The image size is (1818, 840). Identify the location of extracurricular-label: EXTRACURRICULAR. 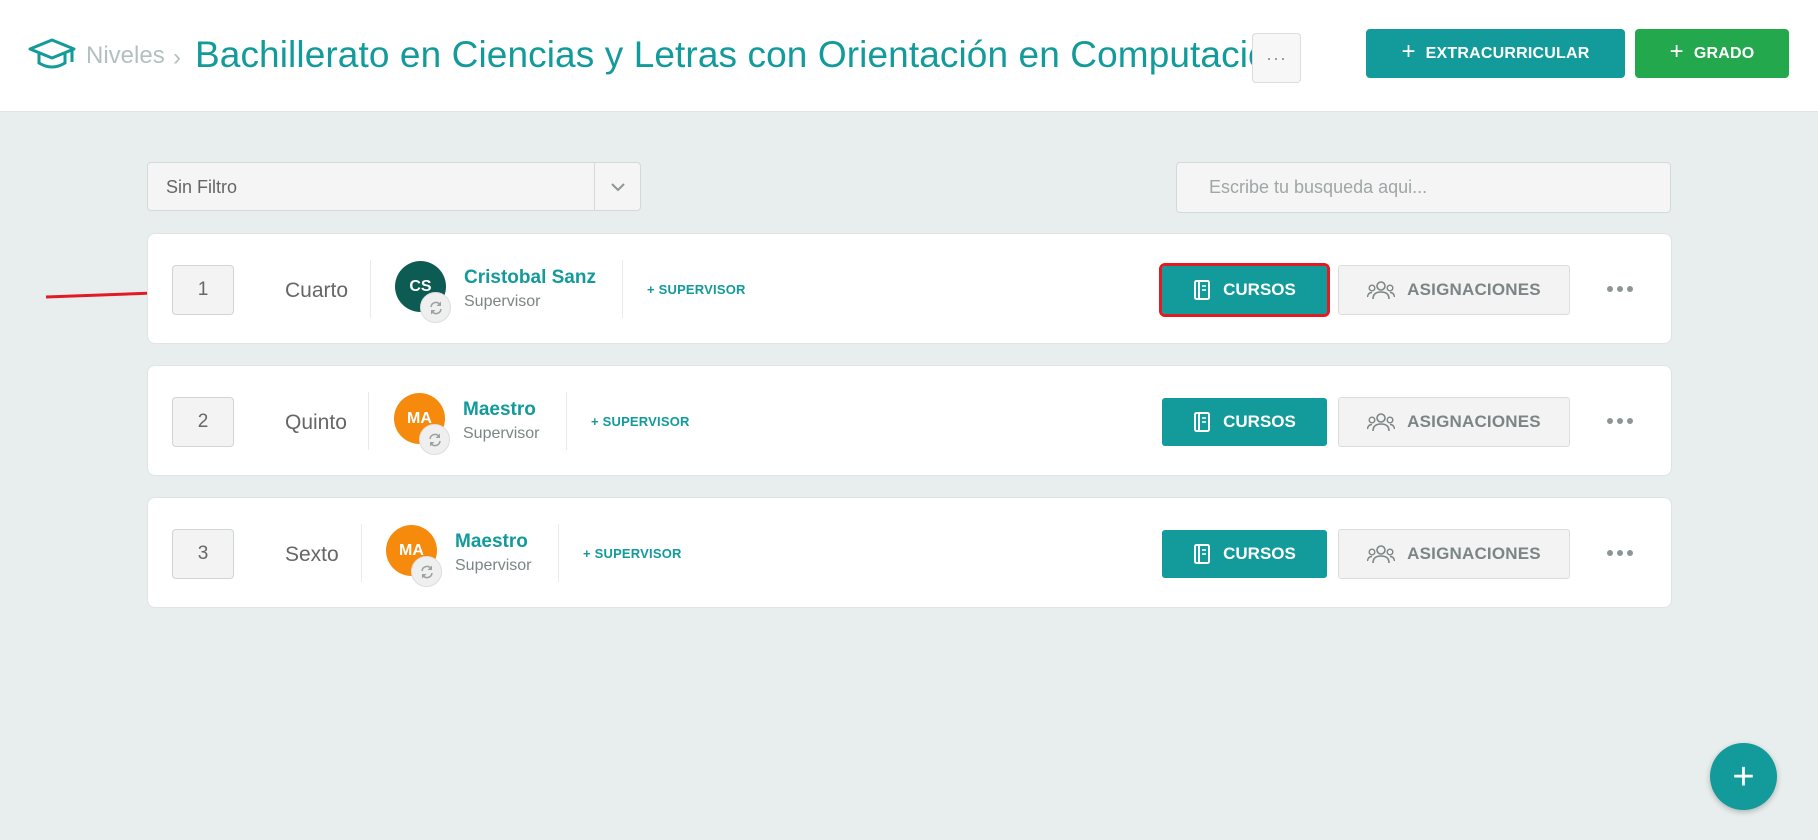
(1507, 53).